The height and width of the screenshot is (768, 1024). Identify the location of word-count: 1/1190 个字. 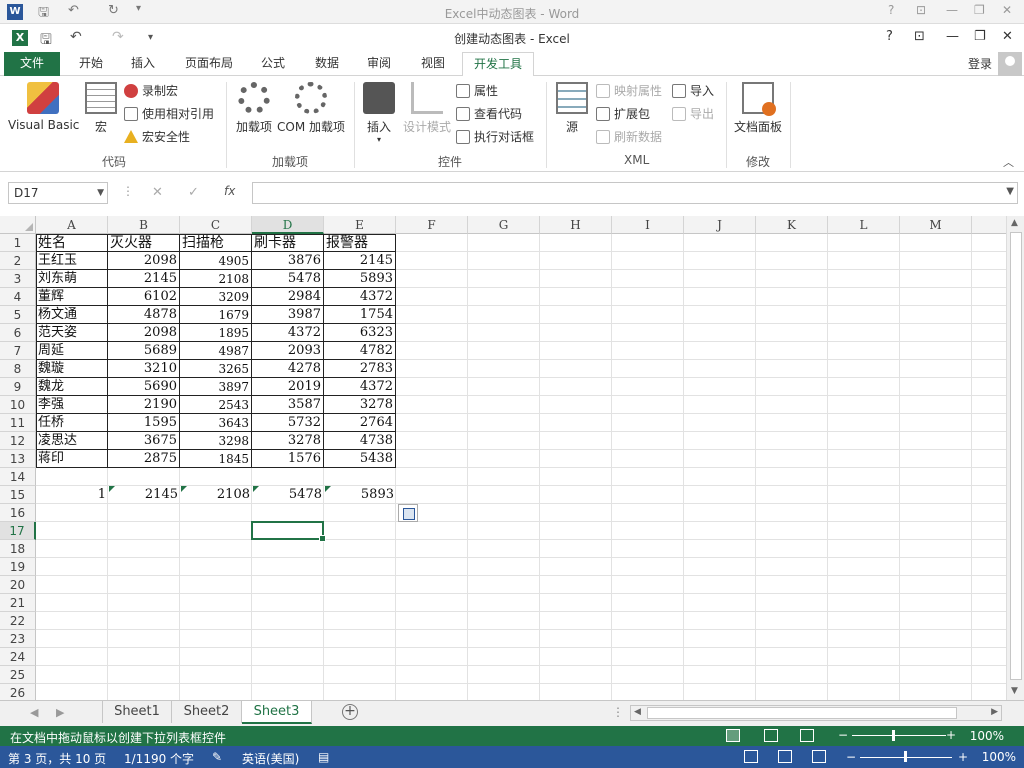
(159, 758).